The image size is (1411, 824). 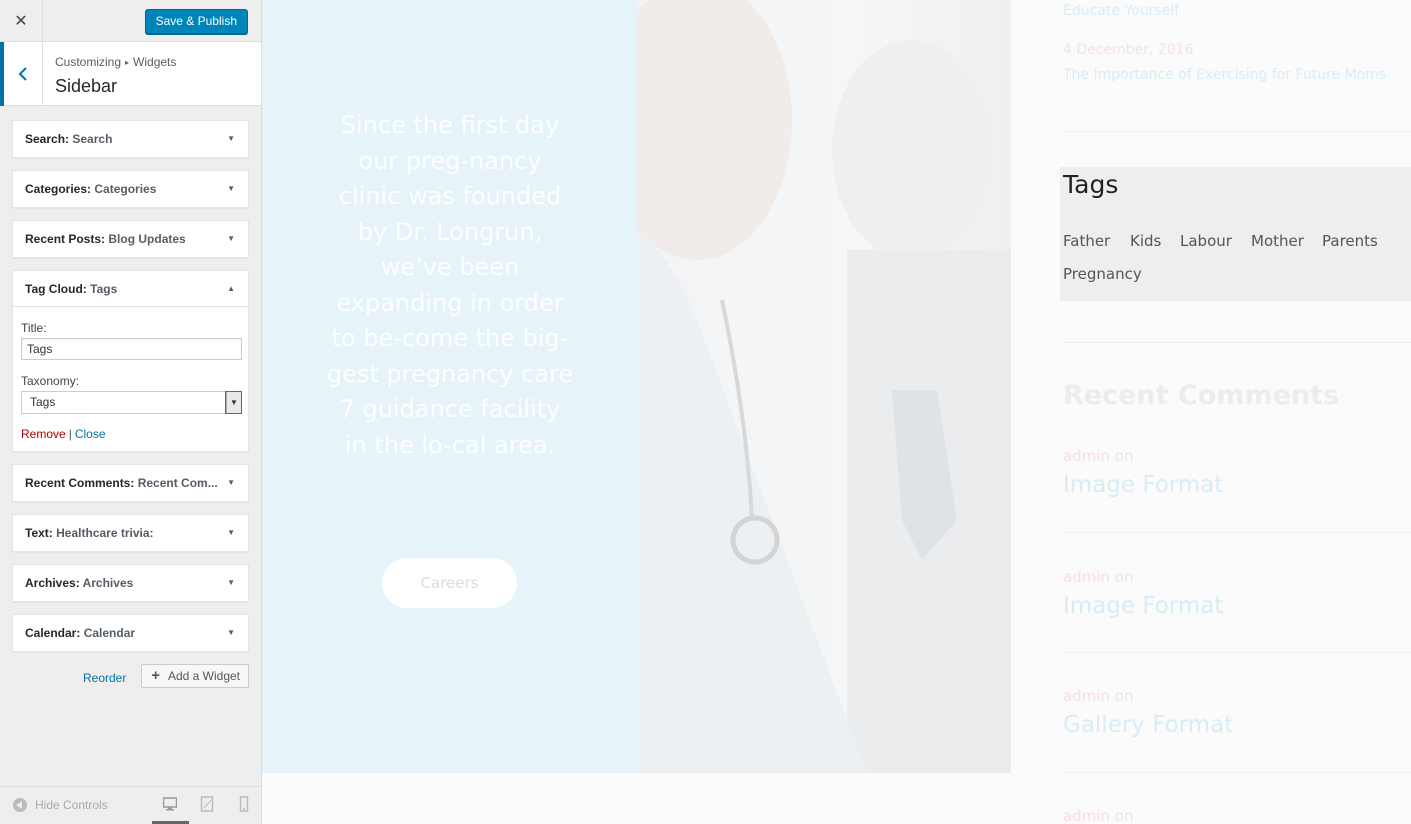 What do you see at coordinates (43, 402) in the screenshot?
I see `taxonomy-selected: Tags` at bounding box center [43, 402].